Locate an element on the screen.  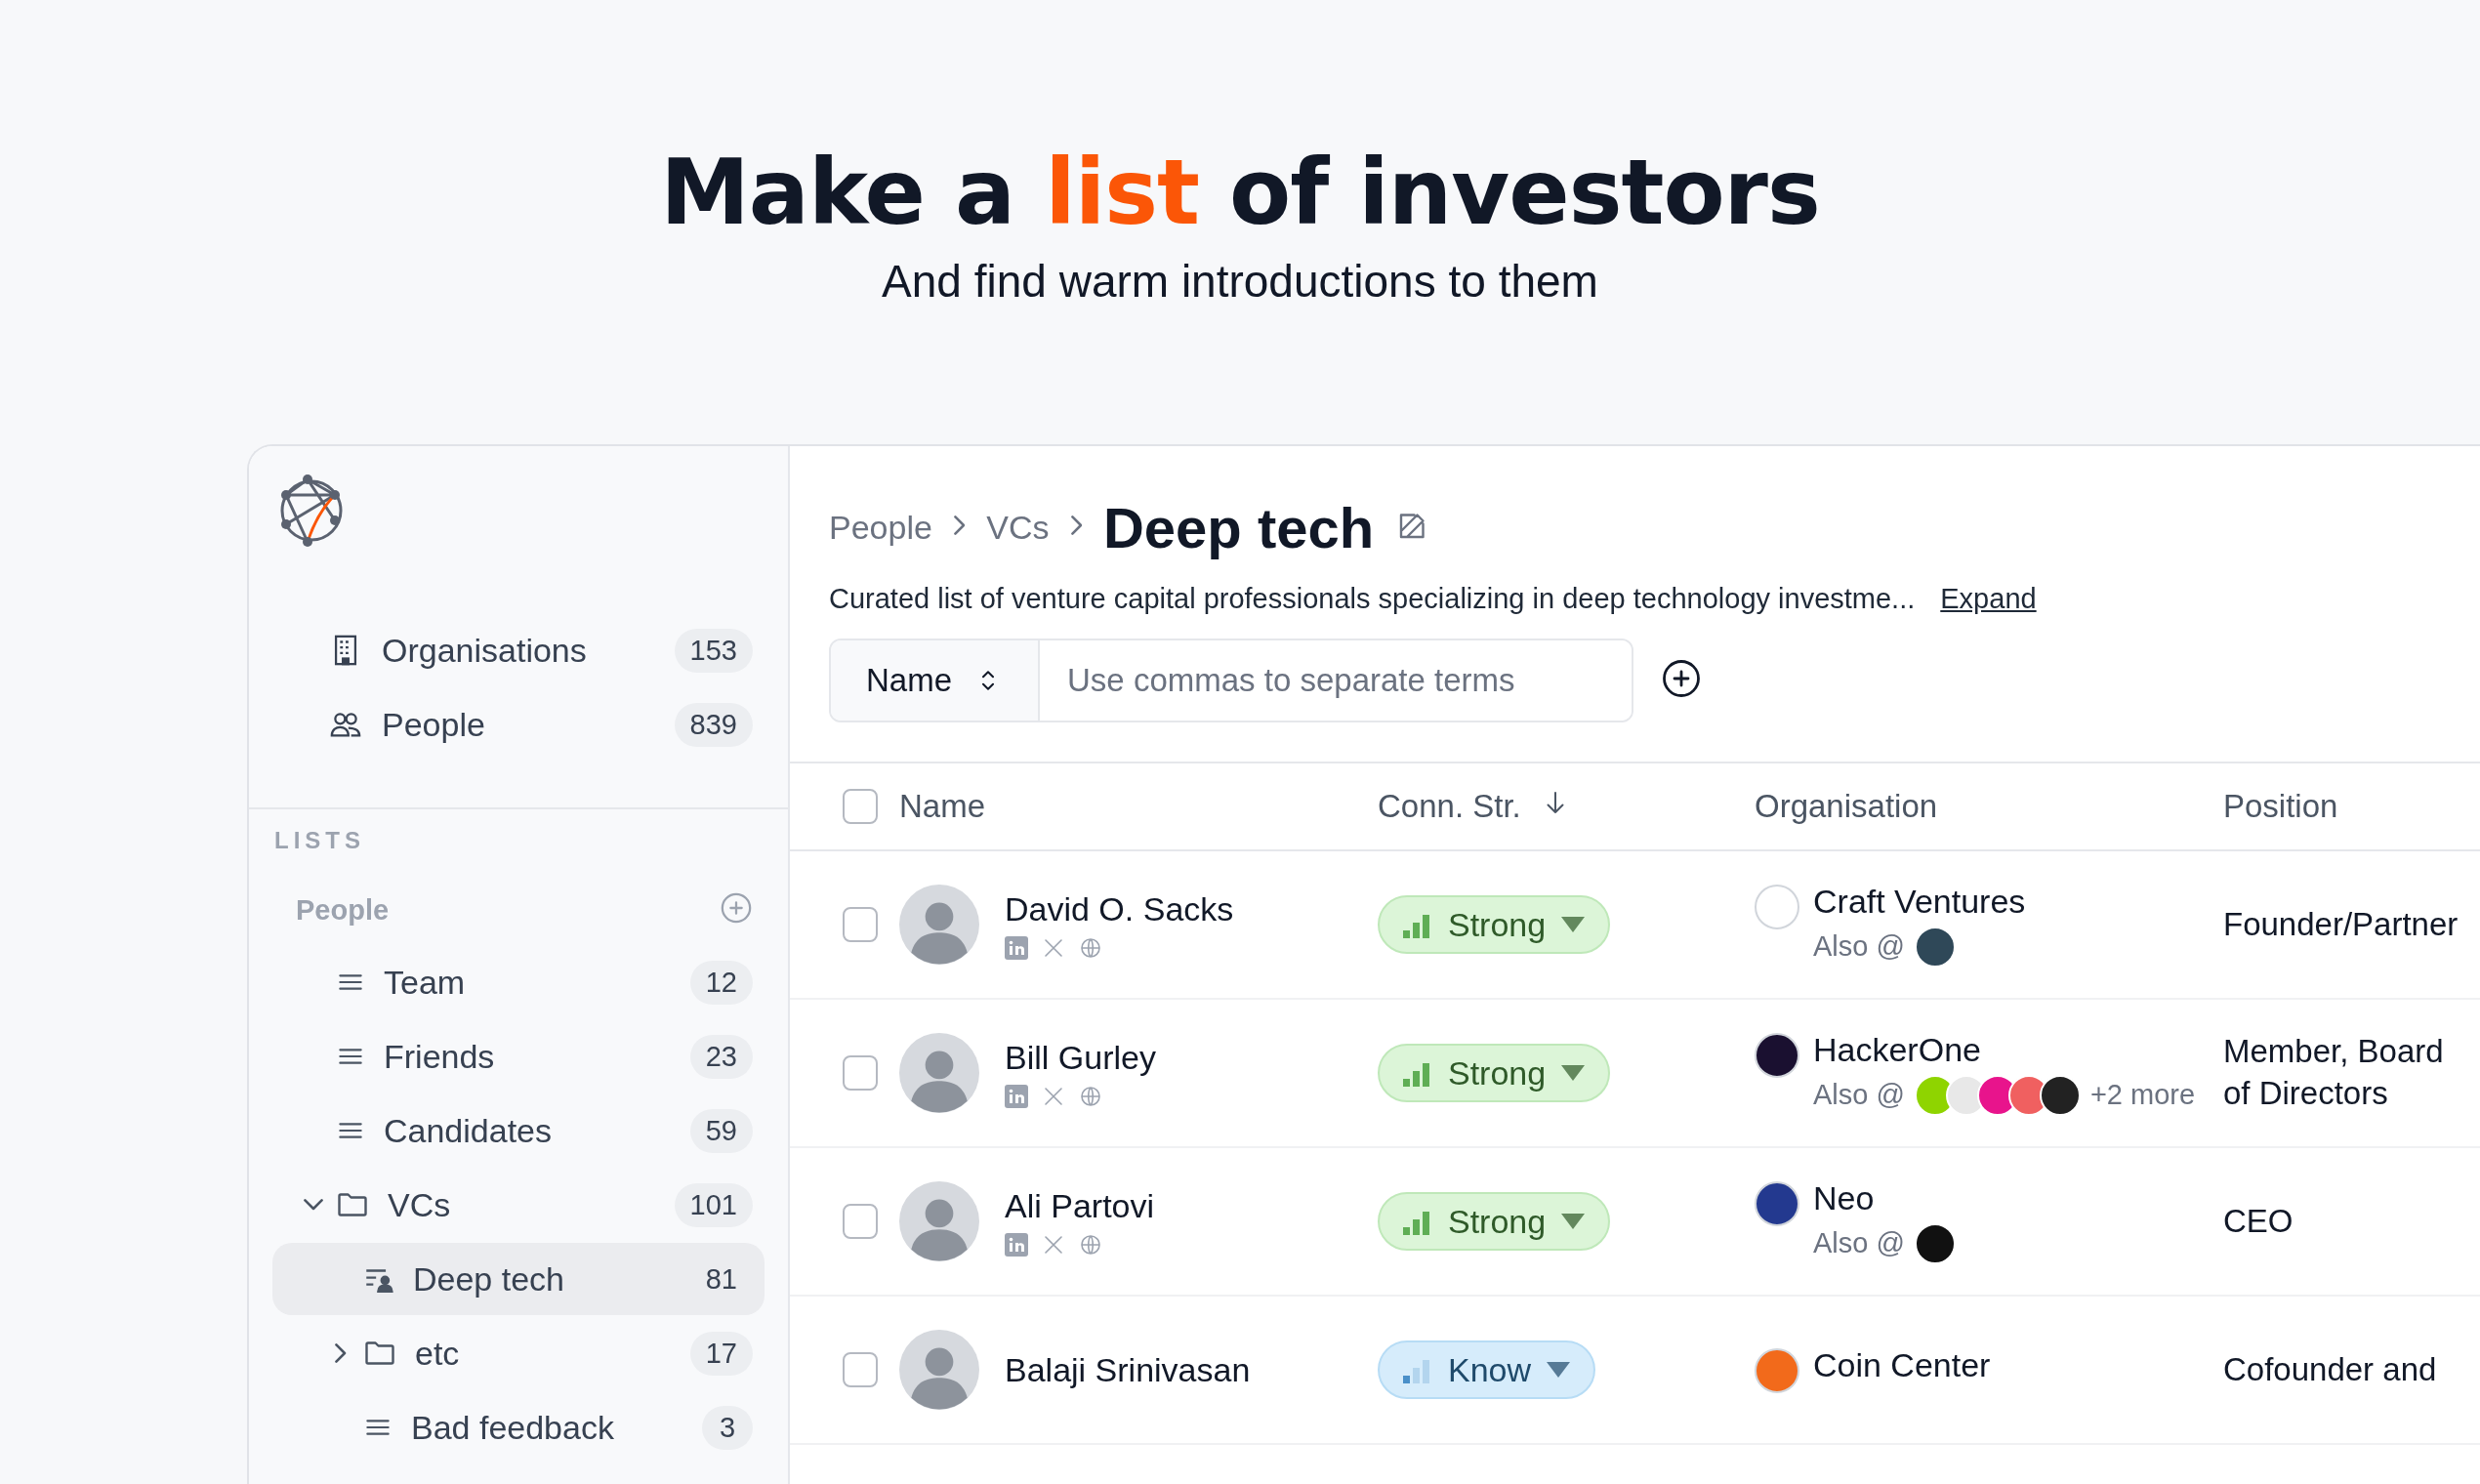
column-header: Conn. Str. is located at coordinates (1449, 807).